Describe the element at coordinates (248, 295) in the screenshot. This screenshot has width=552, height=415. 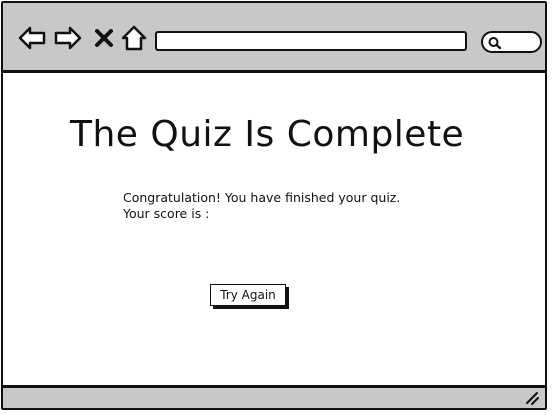
I see `try-again-button: Try Again` at that location.